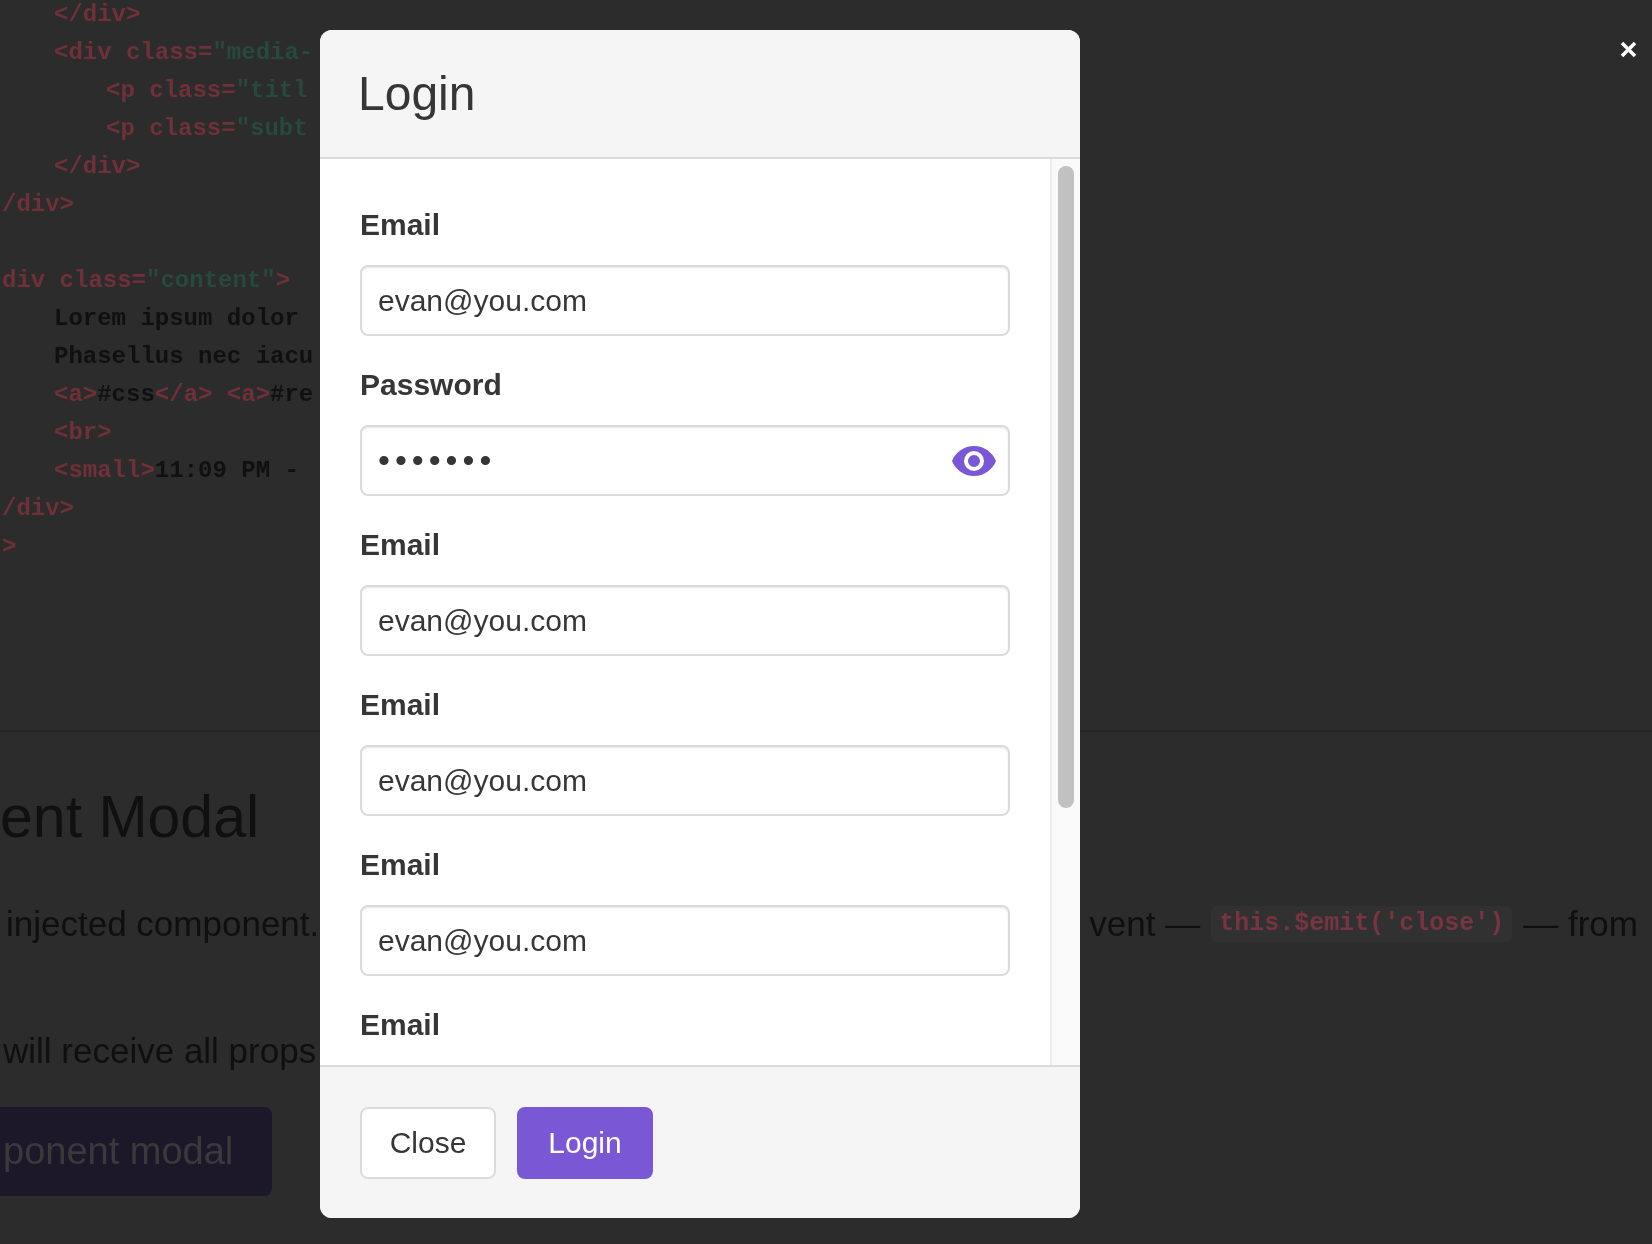 The width and height of the screenshot is (1652, 1244). Describe the element at coordinates (417, 93) in the screenshot. I see `modal-title: Login` at that location.